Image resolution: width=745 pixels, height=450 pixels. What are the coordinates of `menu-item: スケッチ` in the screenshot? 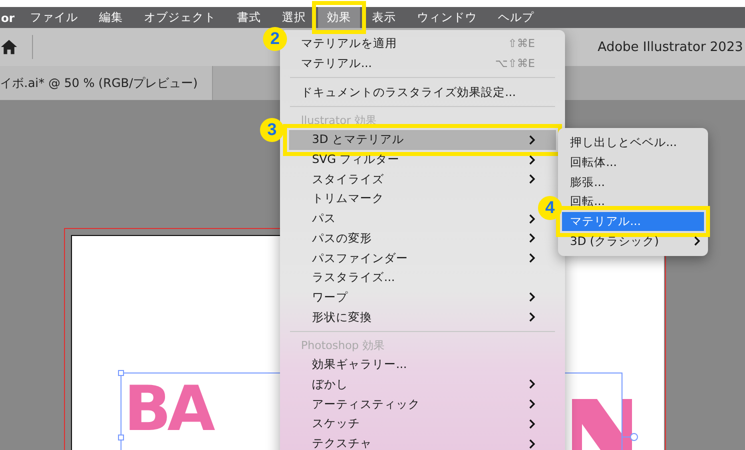 It's located at (414, 424).